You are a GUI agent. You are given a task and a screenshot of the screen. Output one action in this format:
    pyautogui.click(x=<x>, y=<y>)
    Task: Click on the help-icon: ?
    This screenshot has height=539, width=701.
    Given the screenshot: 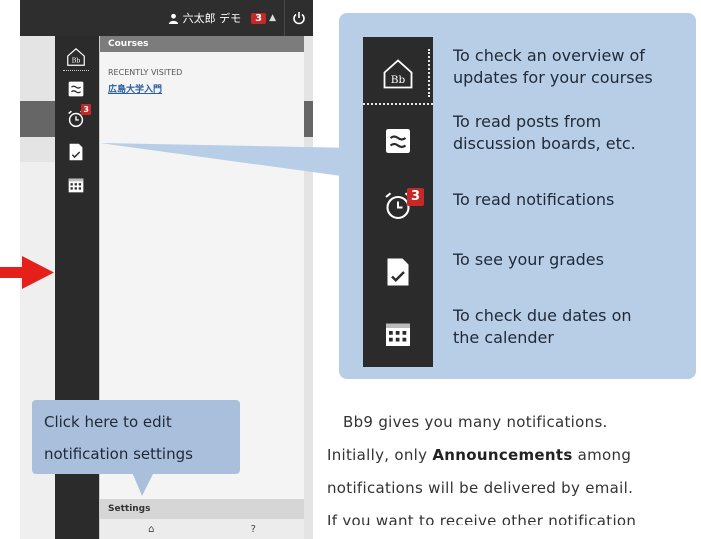 What is the action you would take?
    pyautogui.click(x=253, y=529)
    